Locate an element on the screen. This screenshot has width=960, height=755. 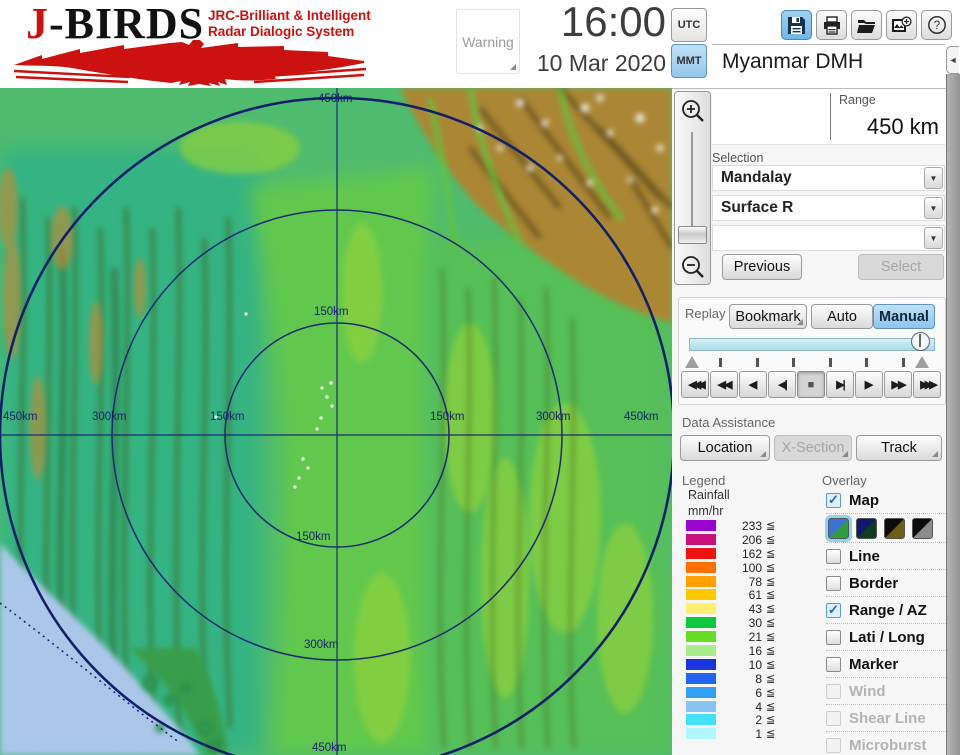
auto-button: Auto is located at coordinates (842, 316).